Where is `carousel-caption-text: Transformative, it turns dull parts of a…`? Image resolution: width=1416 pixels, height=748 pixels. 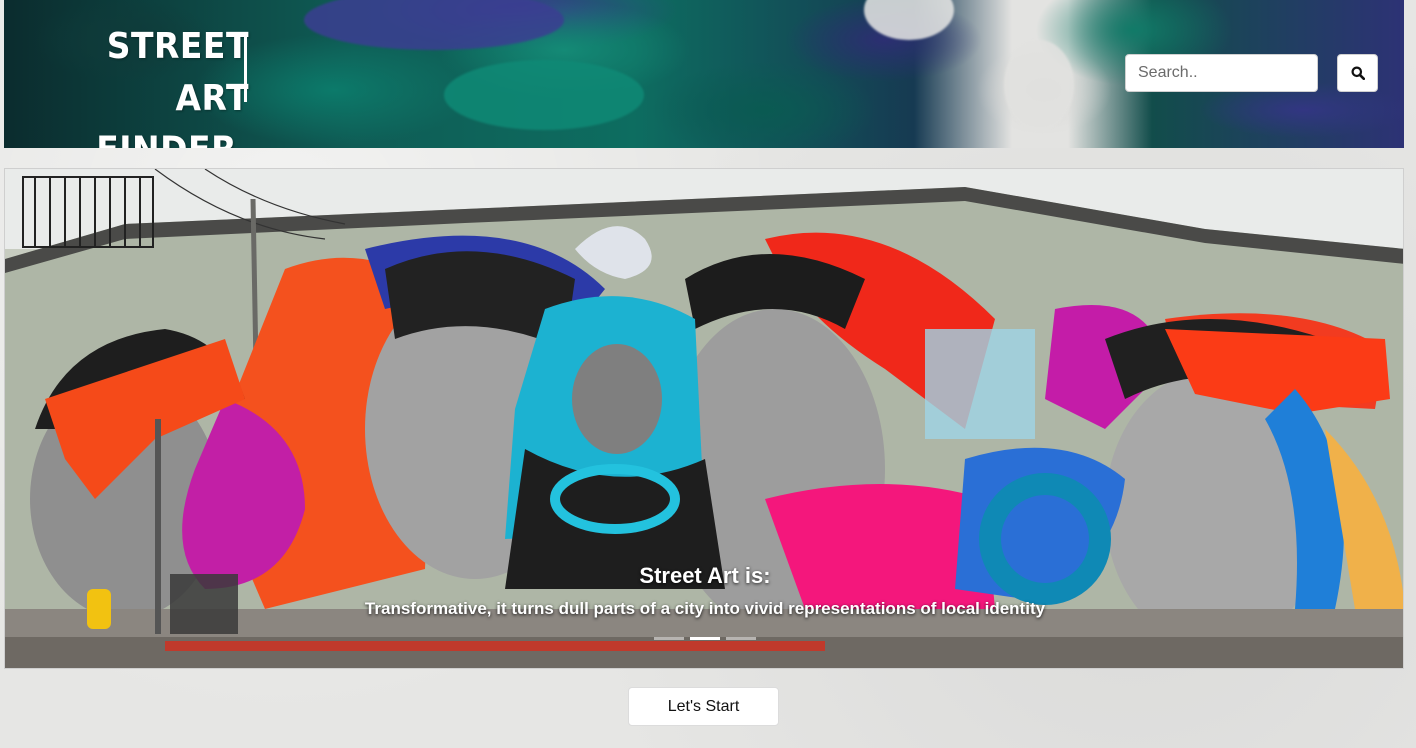
carousel-caption-text: Transformative, it turns dull parts of a… is located at coordinates (705, 608).